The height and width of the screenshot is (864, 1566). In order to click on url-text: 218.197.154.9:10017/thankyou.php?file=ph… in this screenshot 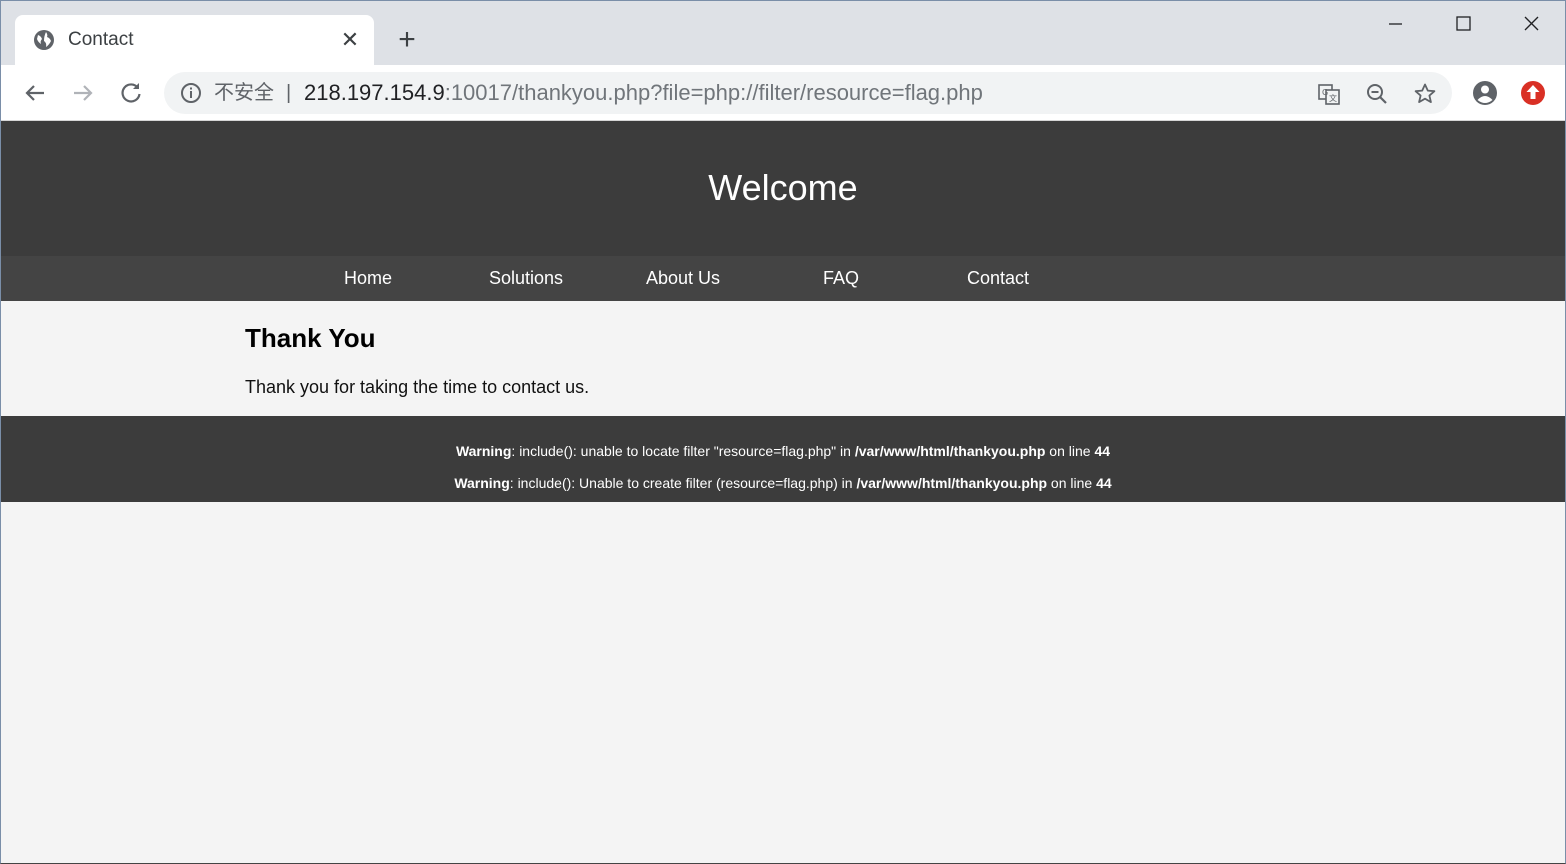, I will do `click(643, 93)`.